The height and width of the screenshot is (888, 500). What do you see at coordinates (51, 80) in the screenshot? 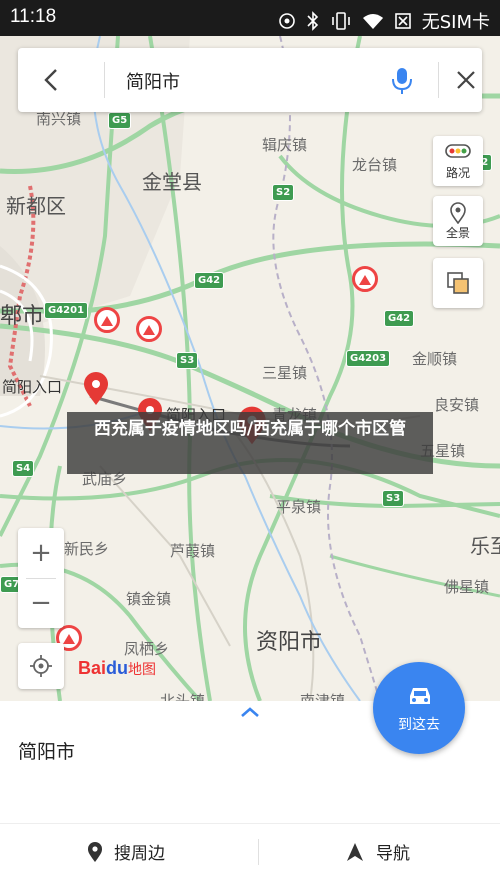
I see `back-arrow-icon` at bounding box center [51, 80].